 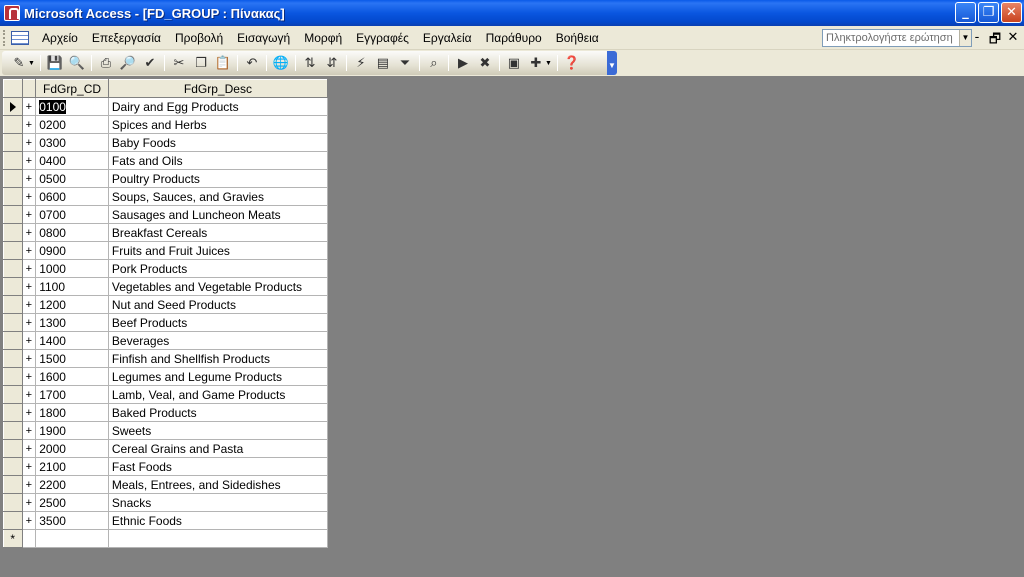 I want to click on cell-fdgrp-desc: Meals, Entrees, and Sidedishes, so click(x=218, y=484).